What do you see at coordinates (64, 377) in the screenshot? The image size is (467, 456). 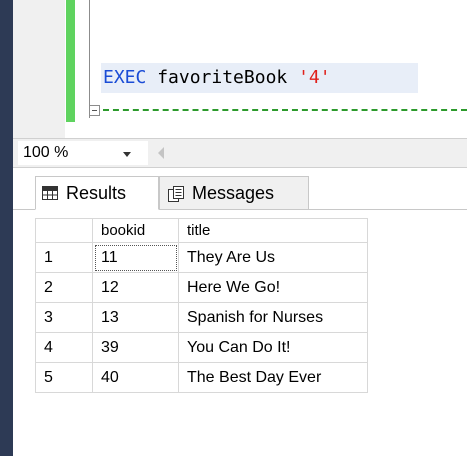 I see `row-number: 5` at bounding box center [64, 377].